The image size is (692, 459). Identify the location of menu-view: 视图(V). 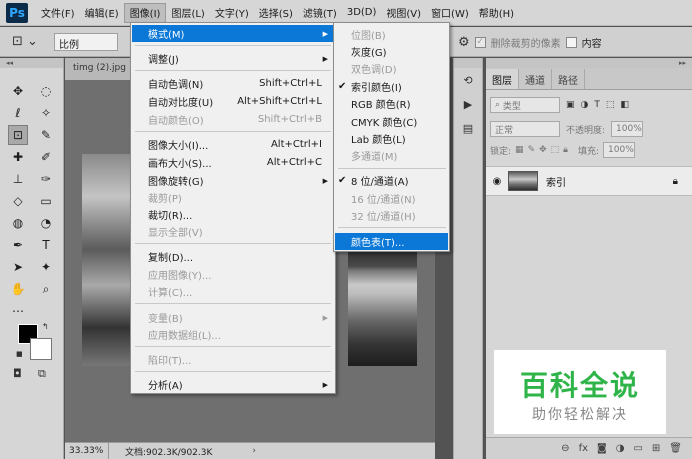
(403, 13).